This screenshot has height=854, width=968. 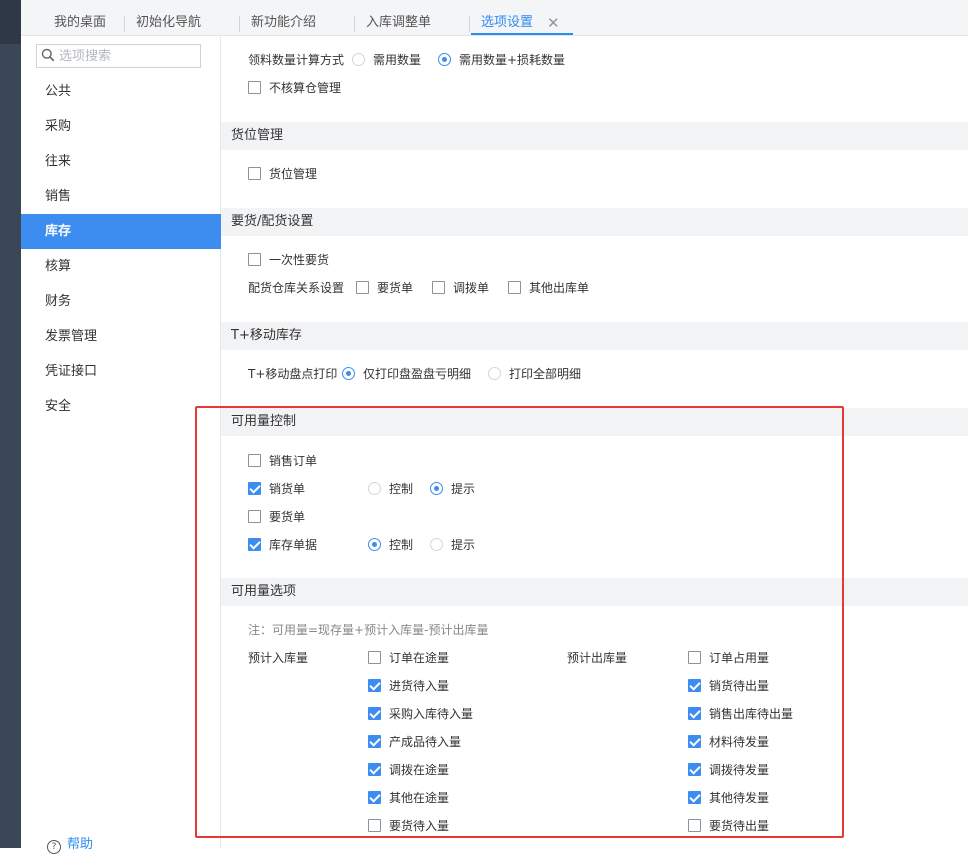 What do you see at coordinates (121, 126) in the screenshot?
I see `sidebar-item-purchase: 采购` at bounding box center [121, 126].